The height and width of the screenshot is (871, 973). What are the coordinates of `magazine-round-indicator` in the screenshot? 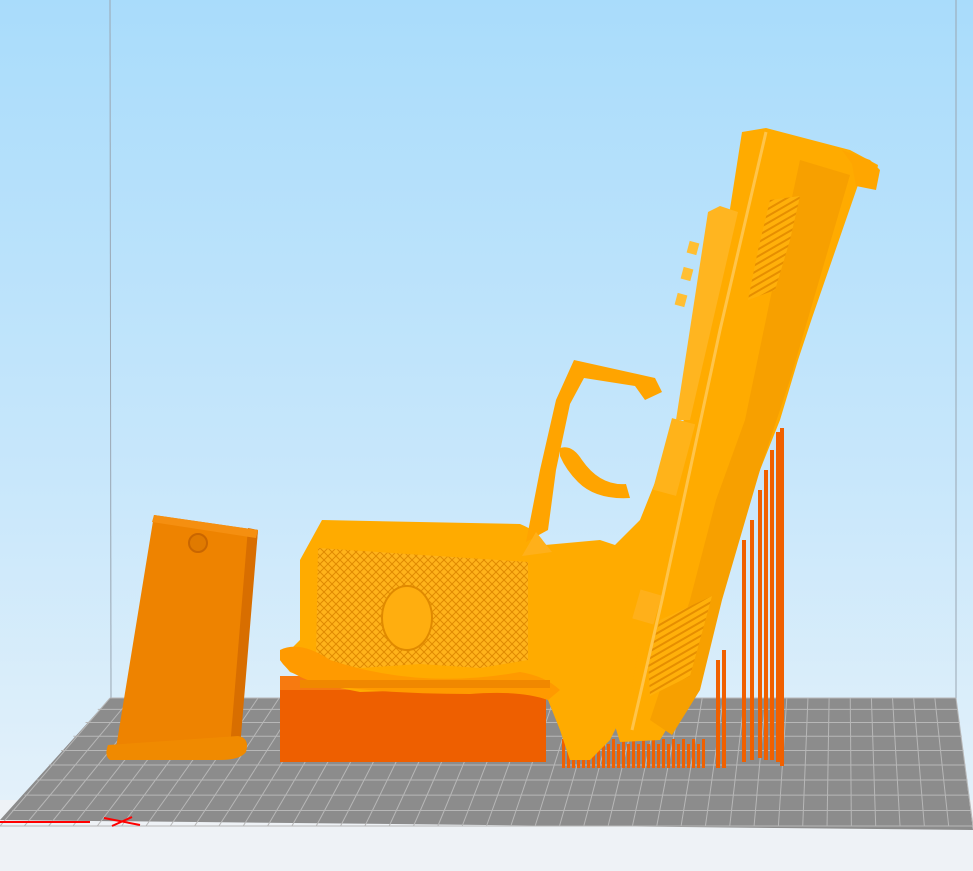 It's located at (198, 543).